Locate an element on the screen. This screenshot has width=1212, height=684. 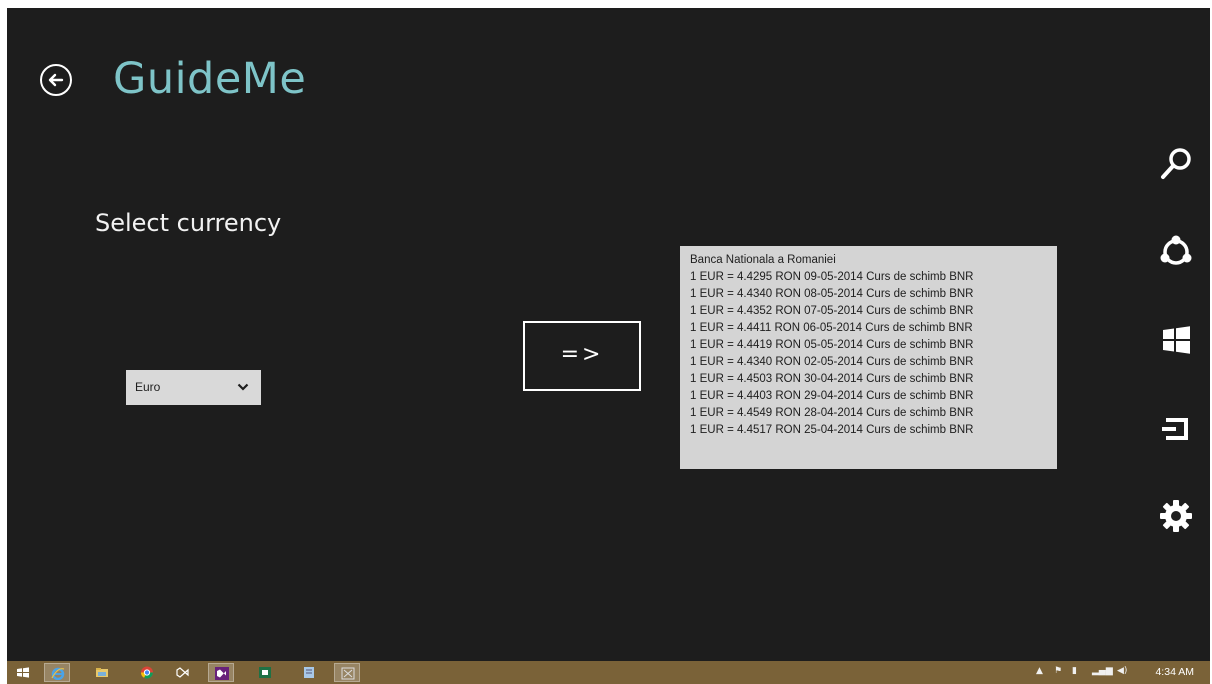
start-icon is located at coordinates (23, 672).